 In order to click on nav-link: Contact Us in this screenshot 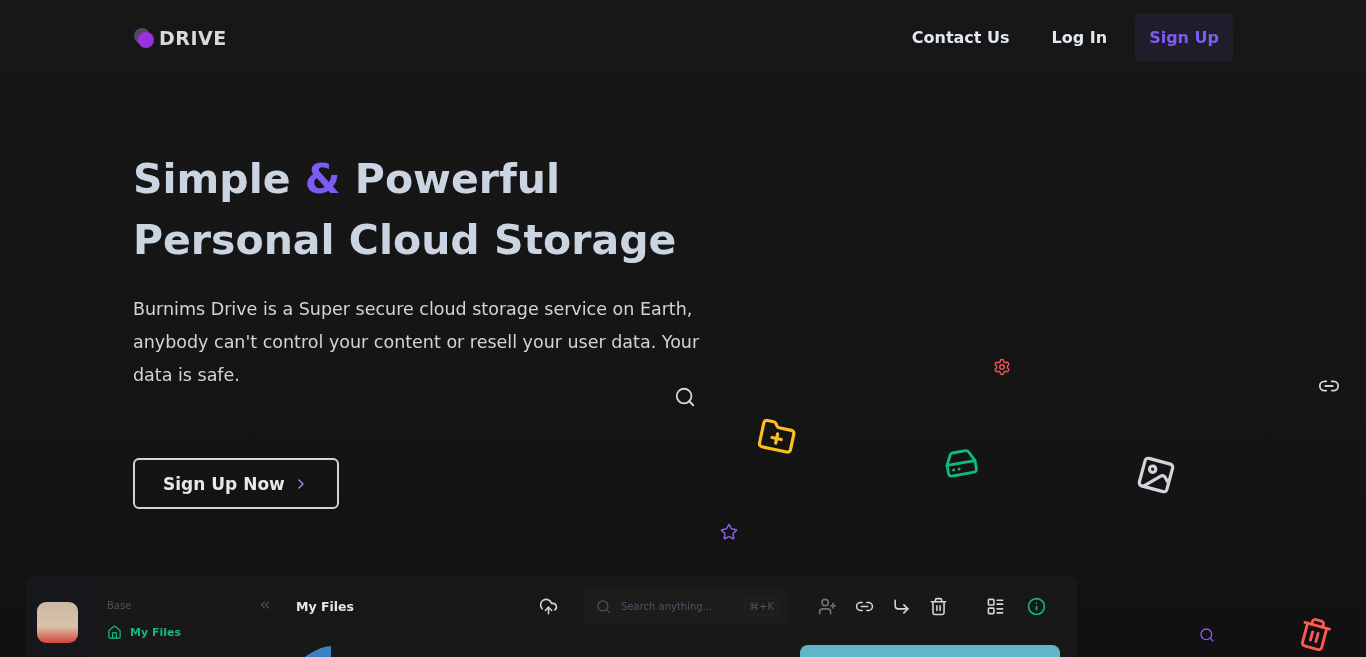, I will do `click(960, 37)`.